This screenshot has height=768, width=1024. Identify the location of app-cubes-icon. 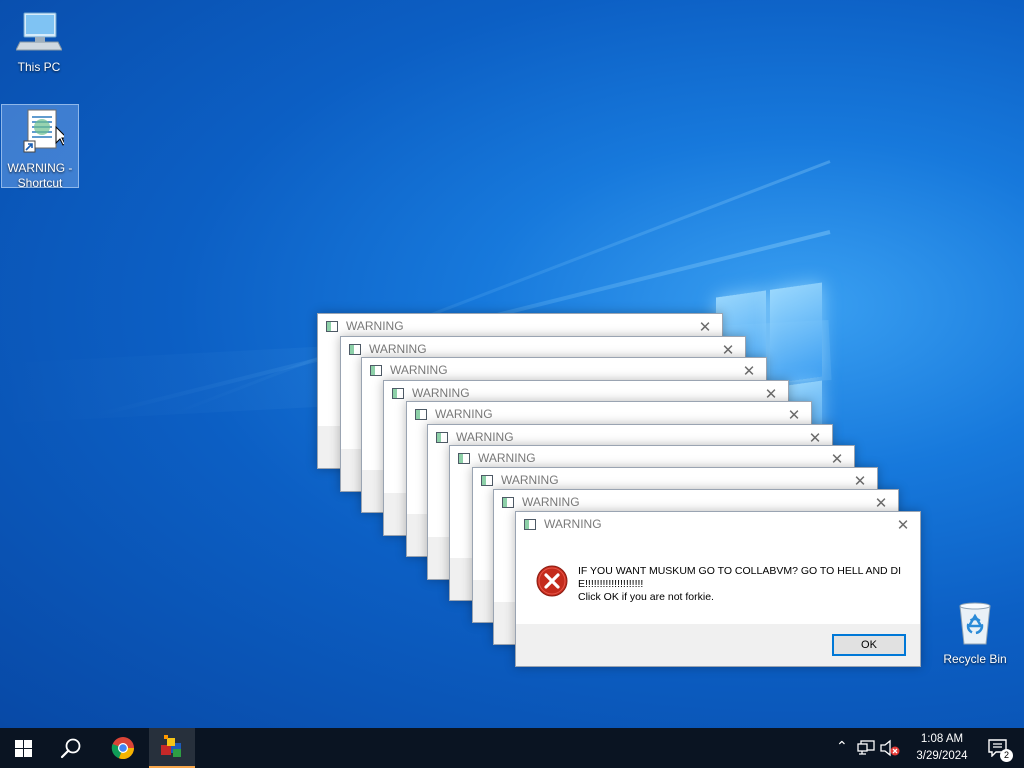
(171, 746).